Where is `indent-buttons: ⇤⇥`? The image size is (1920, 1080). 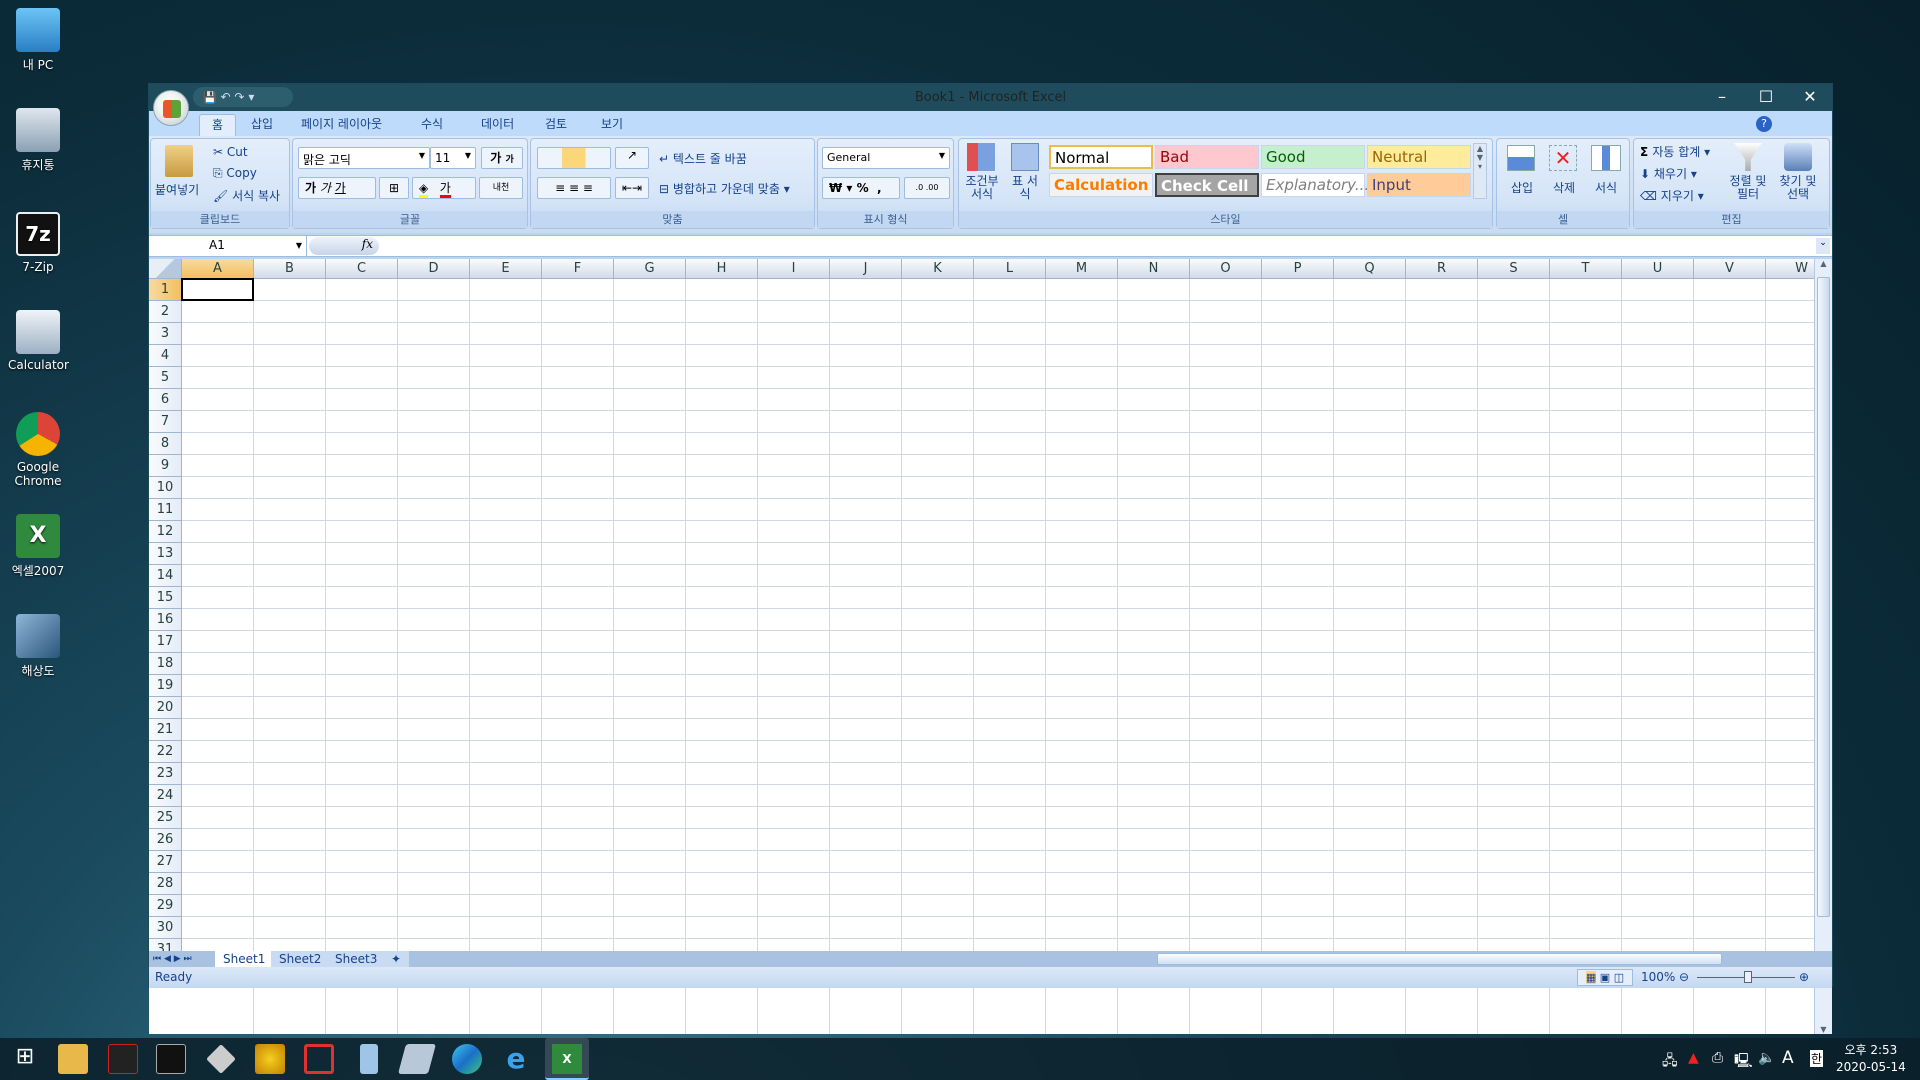 indent-buttons: ⇤⇥ is located at coordinates (632, 188).